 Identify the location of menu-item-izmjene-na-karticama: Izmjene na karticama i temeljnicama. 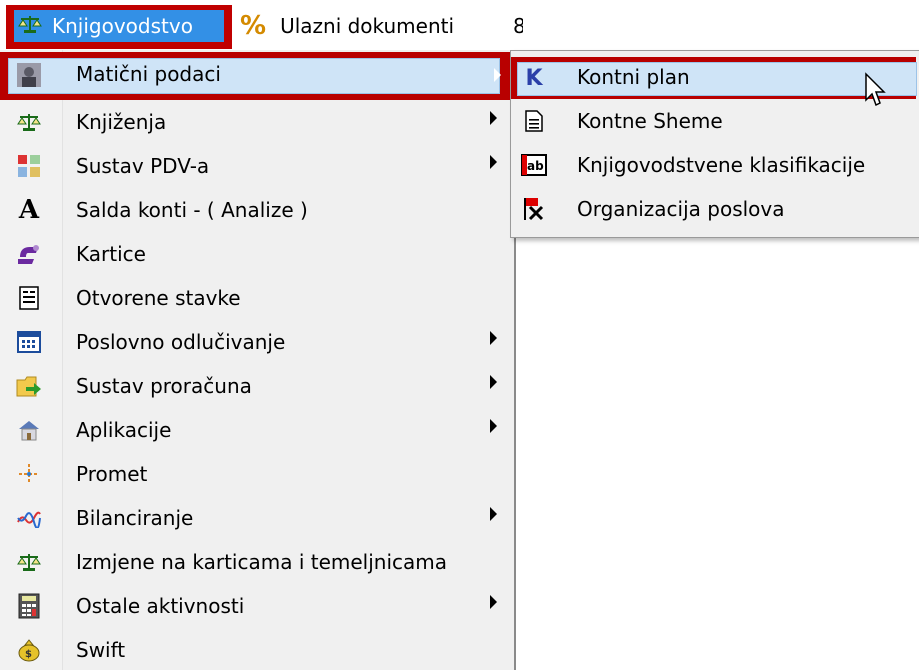
(257, 562).